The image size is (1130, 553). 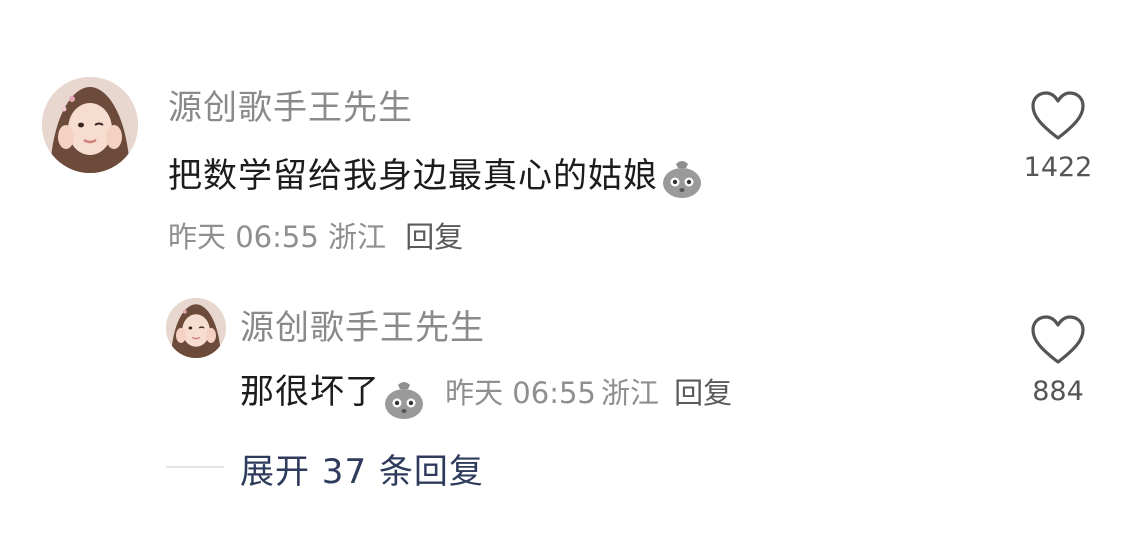 What do you see at coordinates (520, 393) in the screenshot?
I see `reply-time: 昨天 06:55` at bounding box center [520, 393].